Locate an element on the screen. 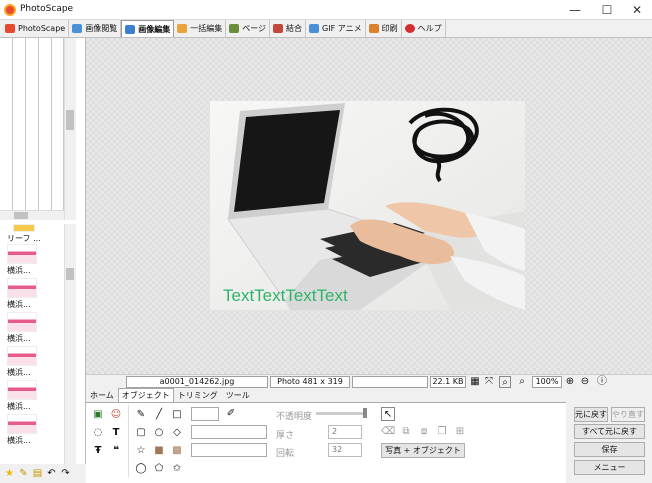  print-icon is located at coordinates (373, 28).